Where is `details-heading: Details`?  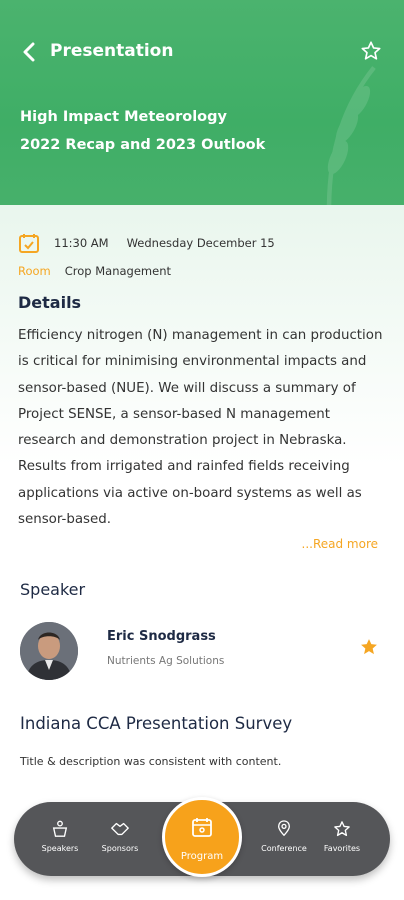 details-heading: Details is located at coordinates (50, 302).